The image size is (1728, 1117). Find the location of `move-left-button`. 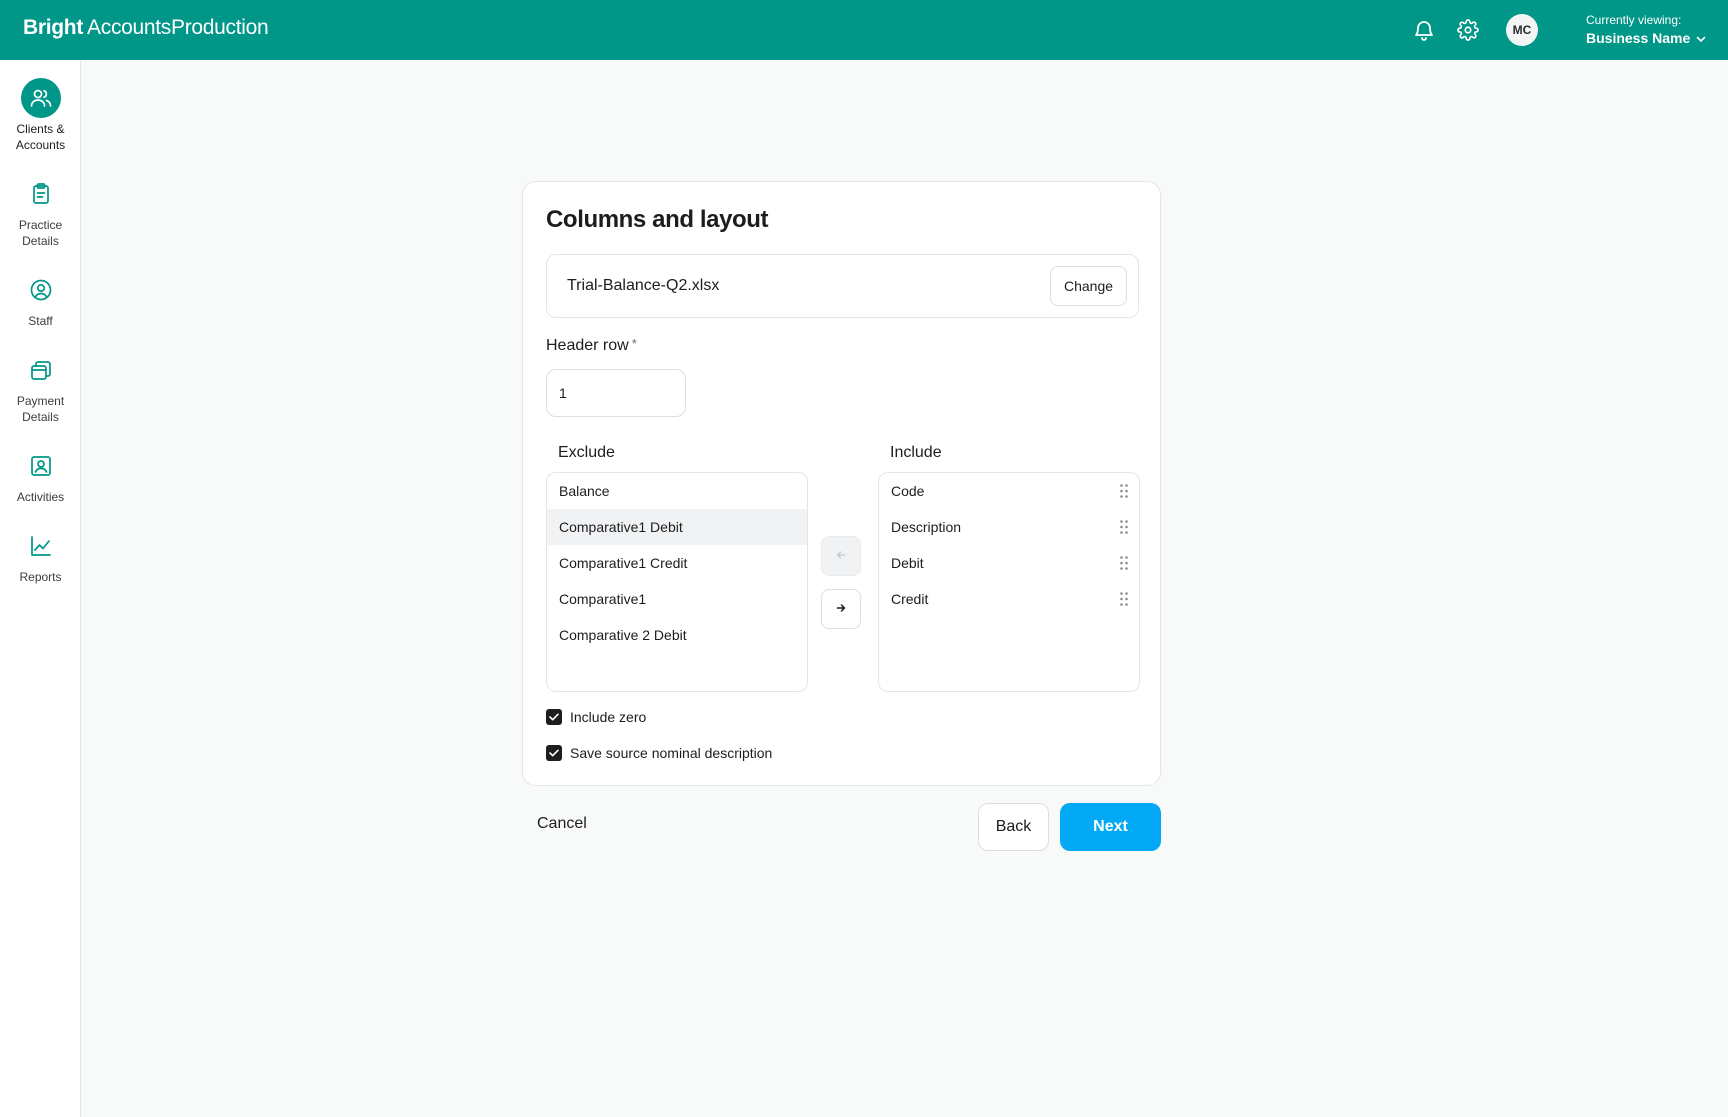

move-left-button is located at coordinates (841, 556).